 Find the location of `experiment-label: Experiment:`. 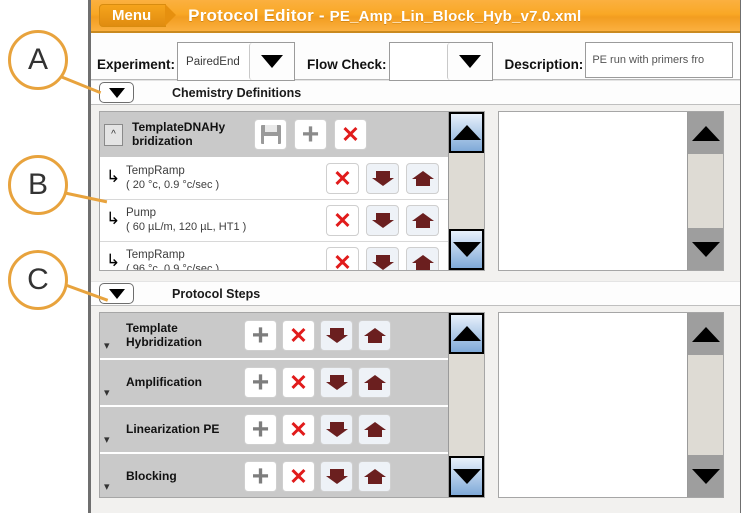

experiment-label: Experiment: is located at coordinates (136, 64).